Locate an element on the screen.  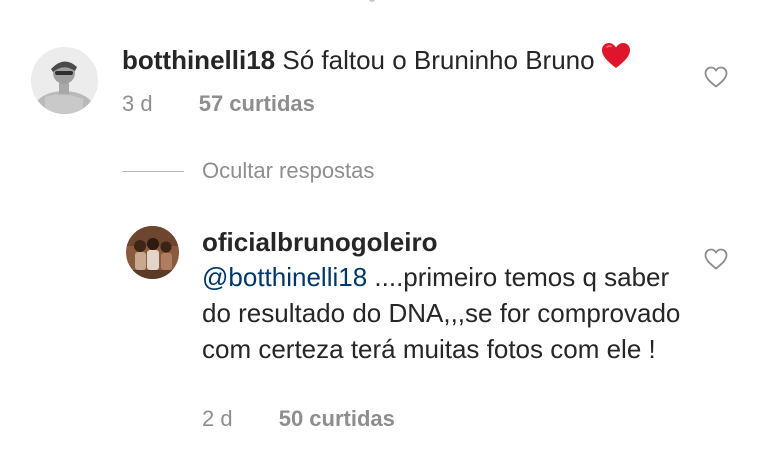
reply-likes-count: 50 curtidas is located at coordinates (337, 418).